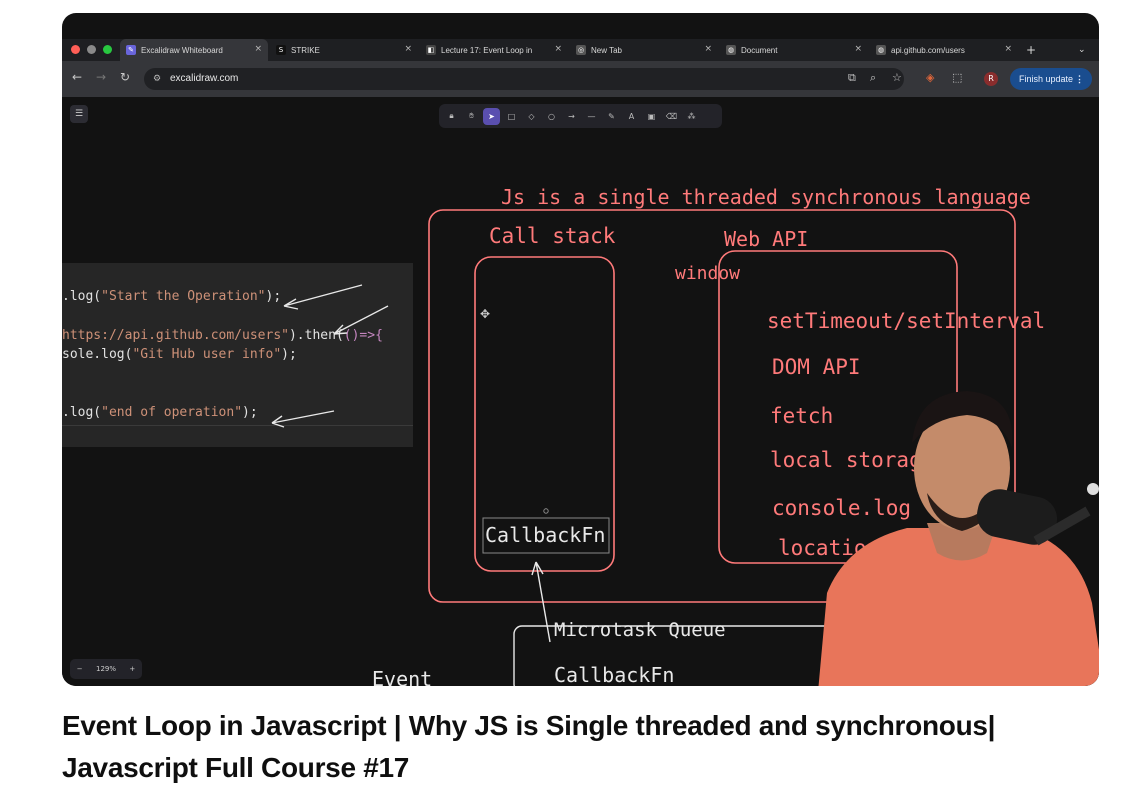 The height and width of the screenshot is (789, 1122). I want to click on address-bar: ⚙ excalidraw.com, so click(524, 79).